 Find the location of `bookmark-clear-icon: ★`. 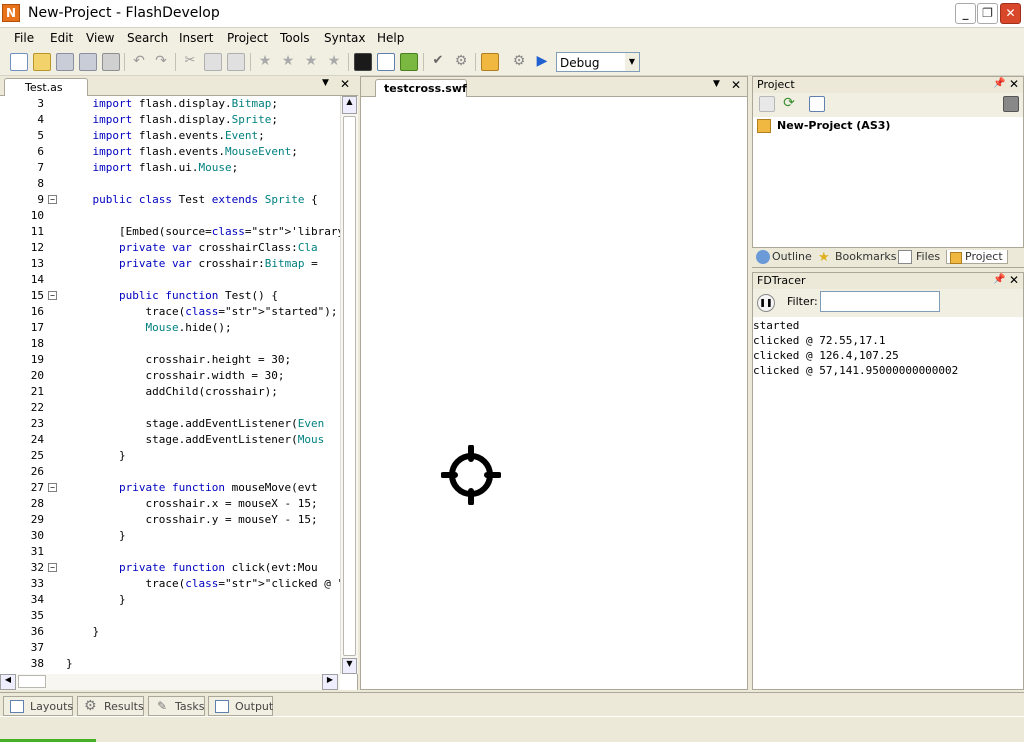

bookmark-clear-icon: ★ is located at coordinates (334, 62).